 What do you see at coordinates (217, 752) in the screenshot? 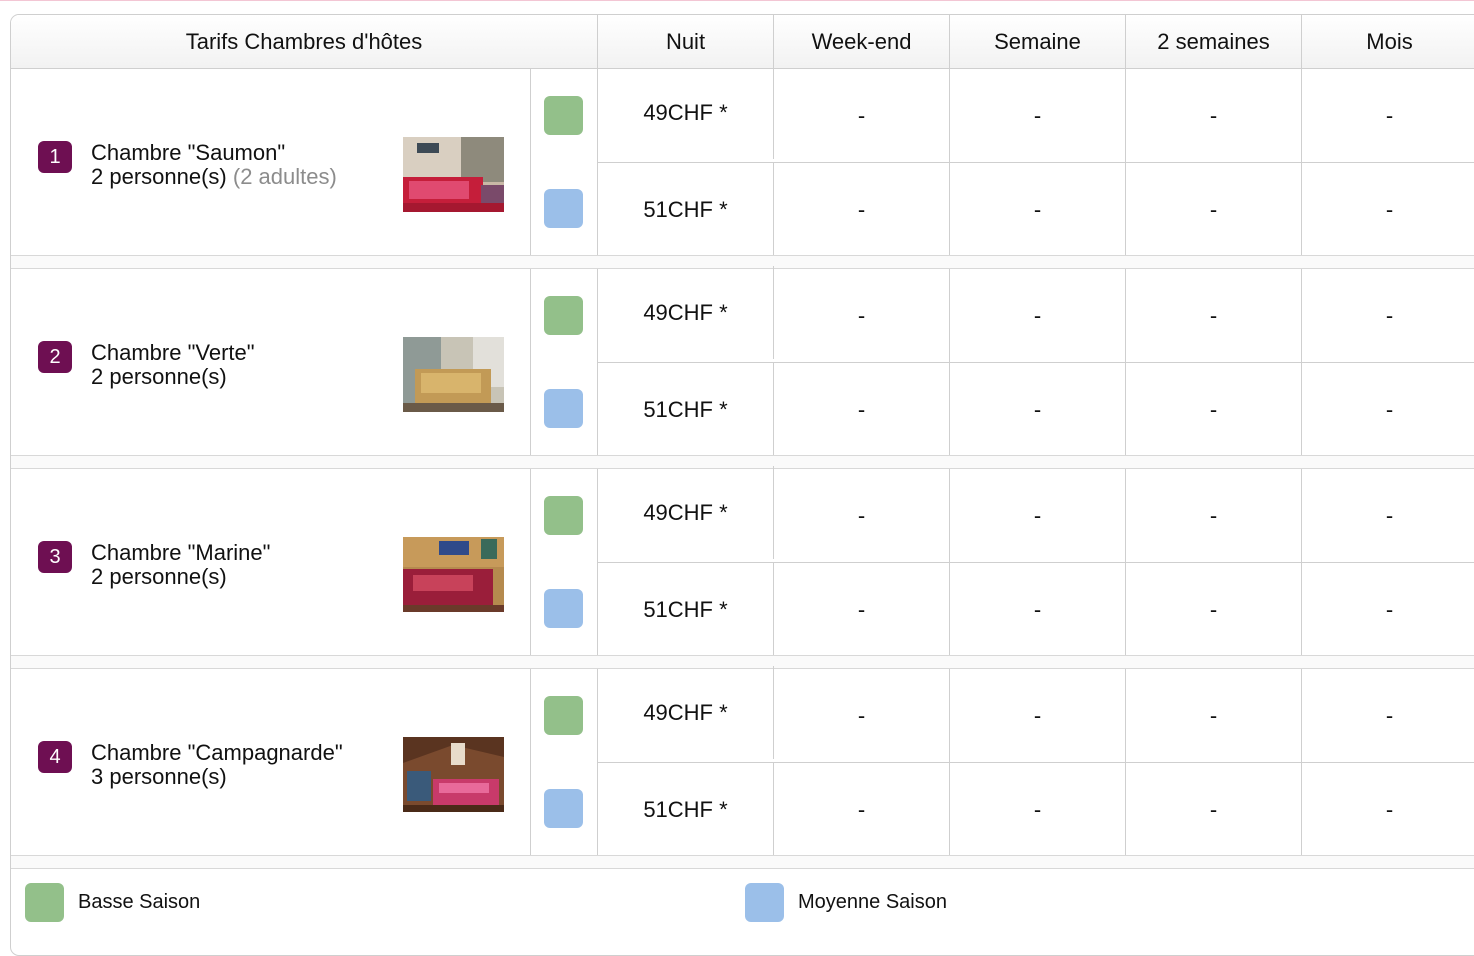
I see `room-name: Chambre "Campagnarde"` at bounding box center [217, 752].